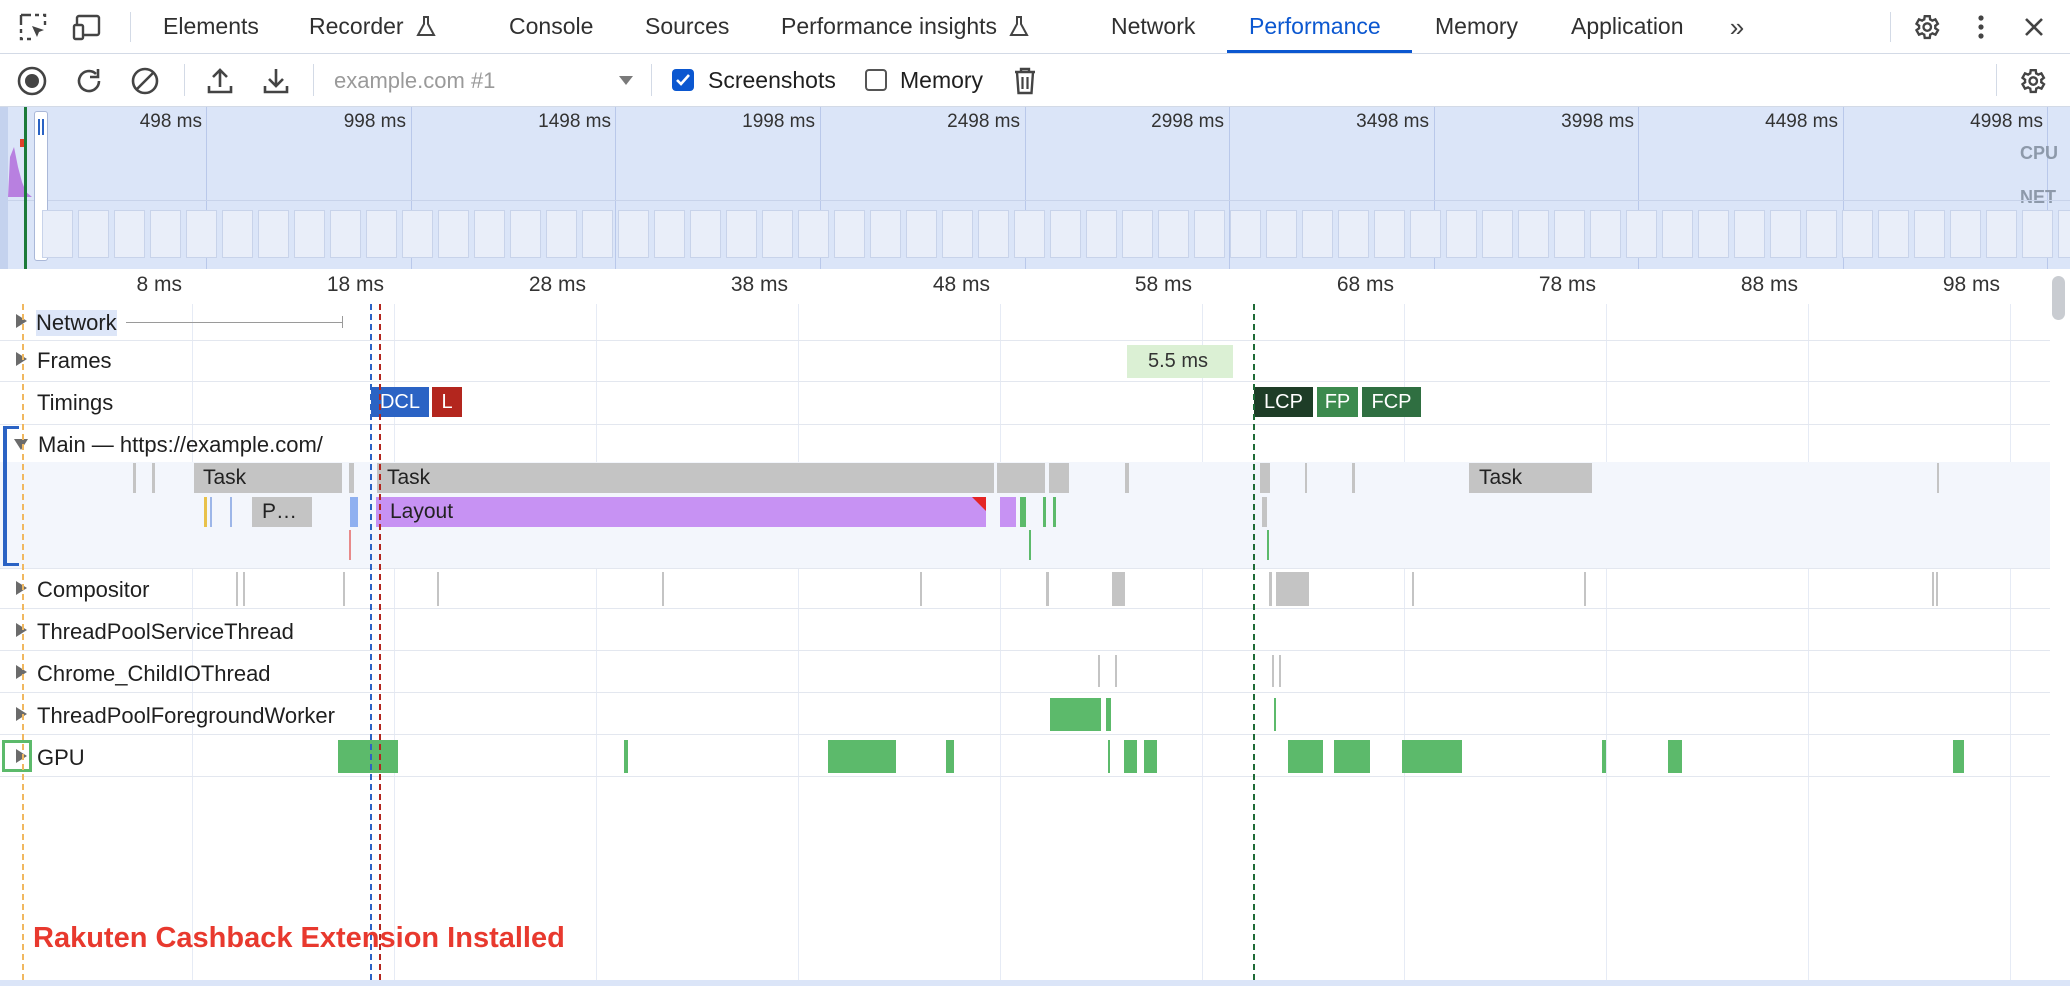  What do you see at coordinates (1737, 27) in the screenshot?
I see `more-tabs-chevron-icon: »` at bounding box center [1737, 27].